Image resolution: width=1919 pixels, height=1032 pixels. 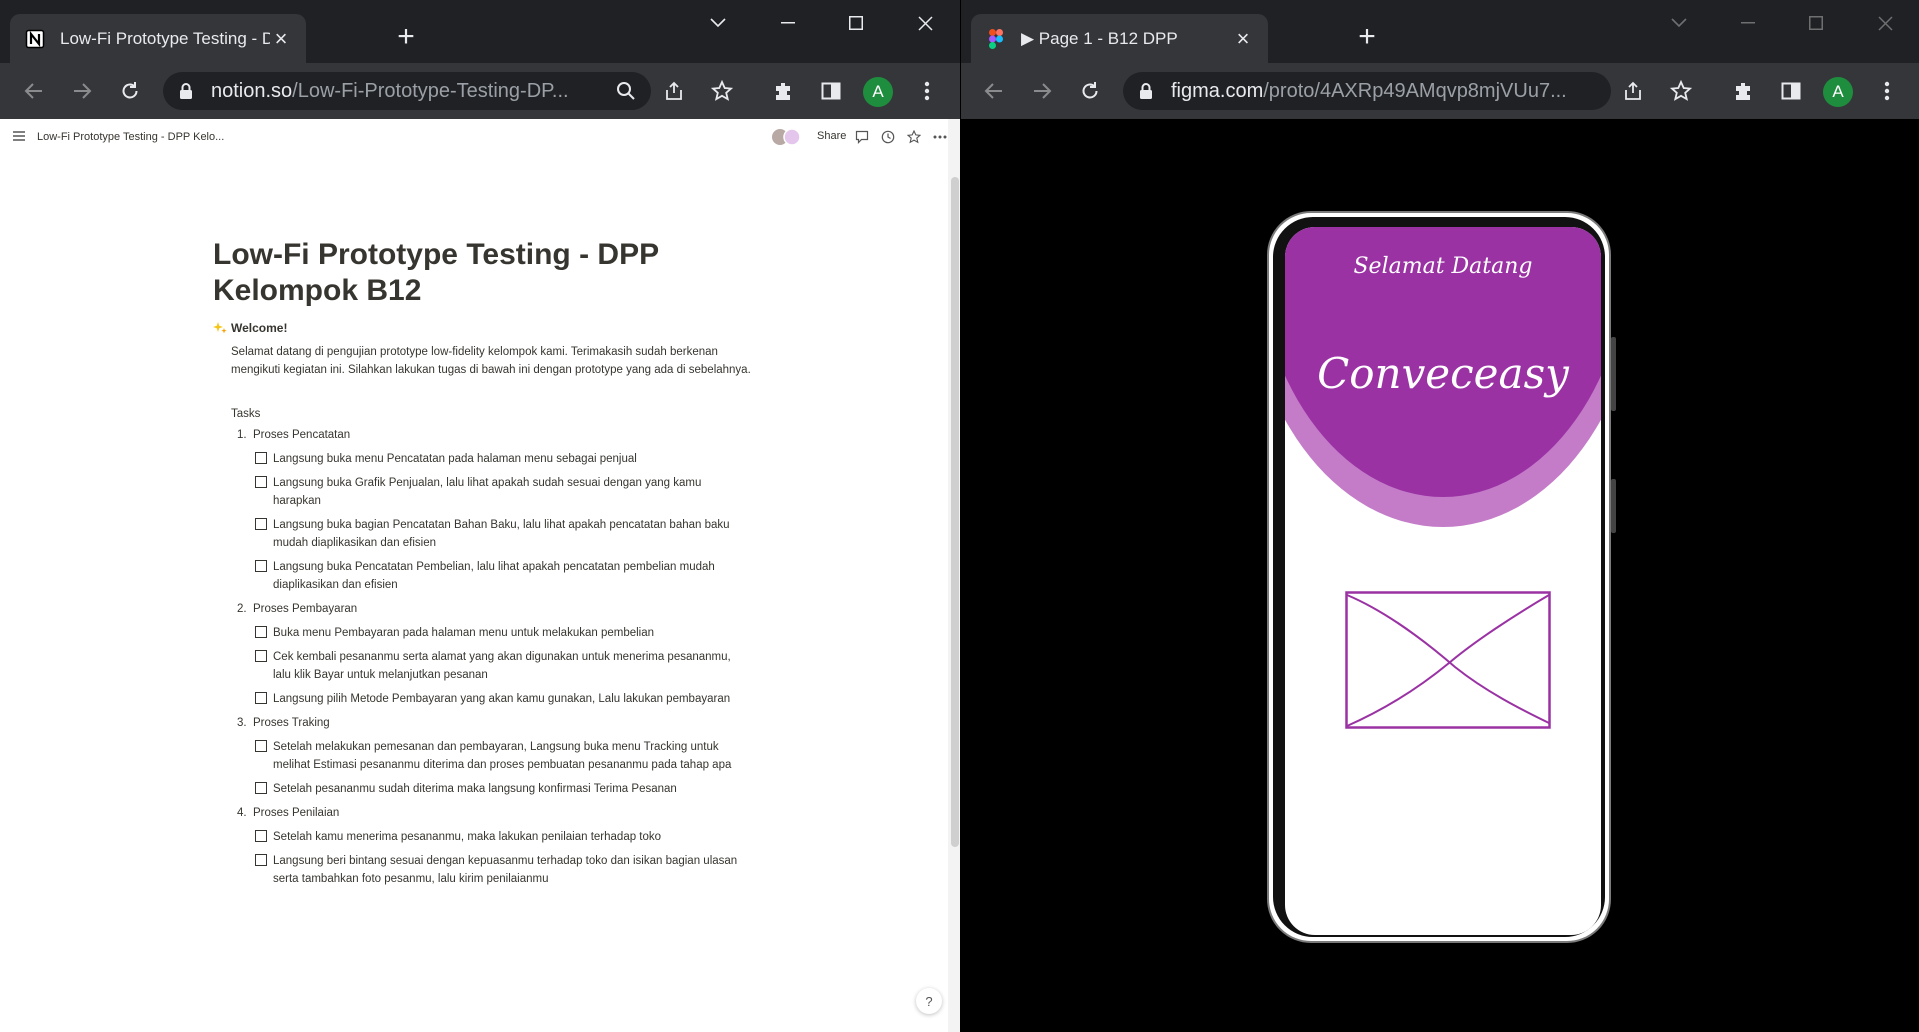 I want to click on zoom-icon, so click(x=626, y=91).